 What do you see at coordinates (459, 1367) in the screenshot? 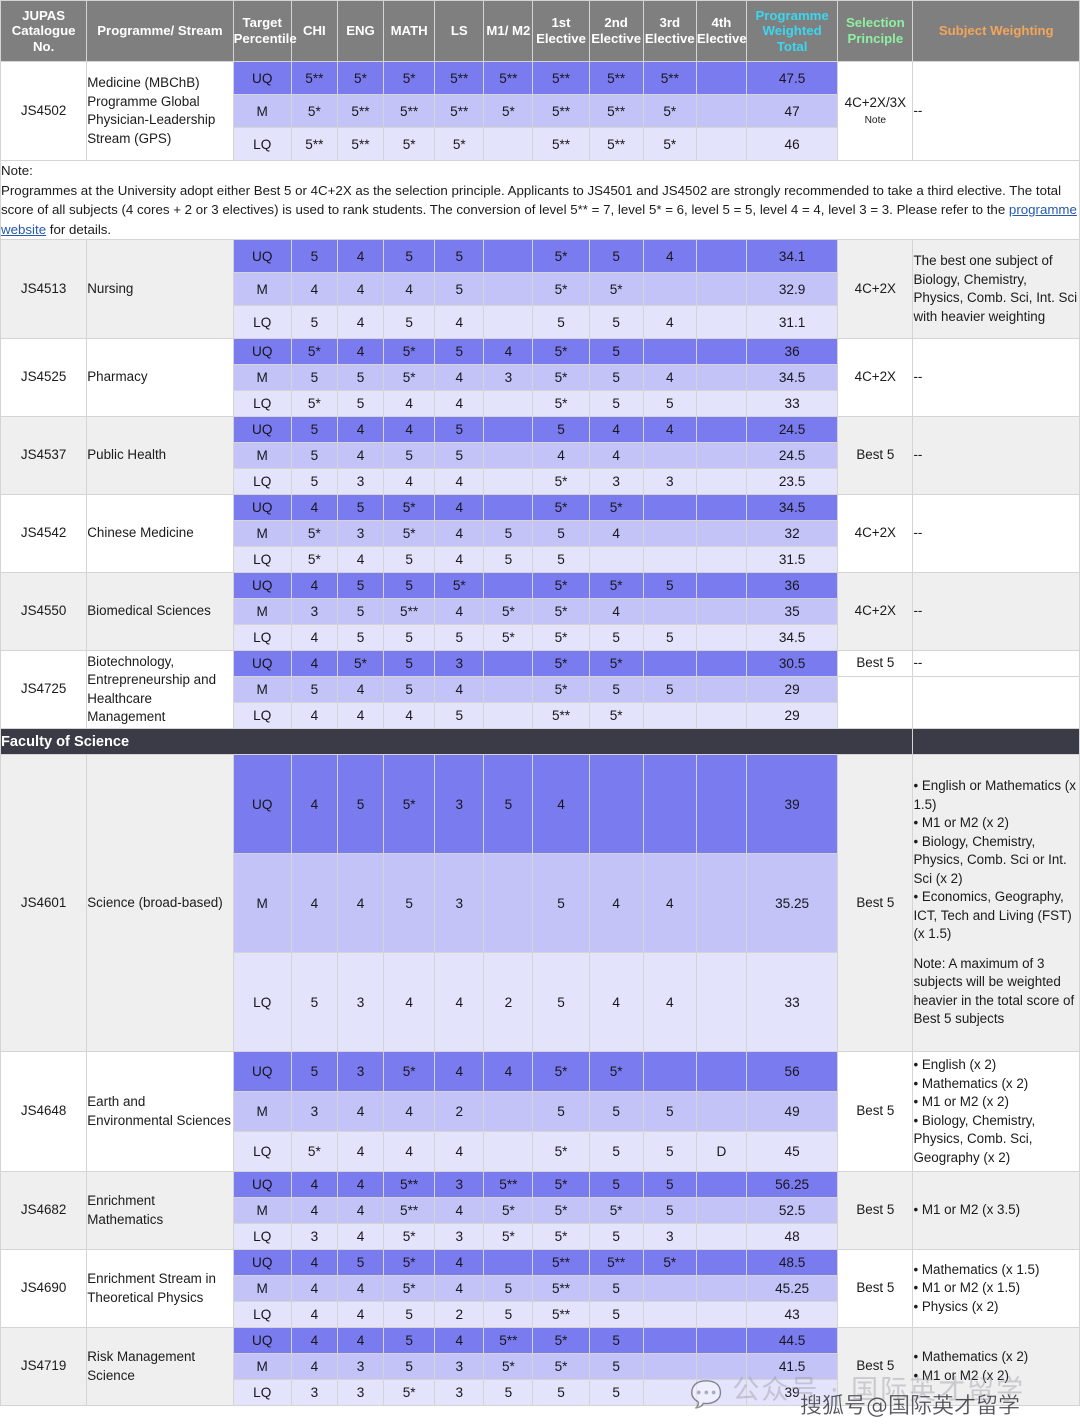
I see `score-ls: 3` at bounding box center [459, 1367].